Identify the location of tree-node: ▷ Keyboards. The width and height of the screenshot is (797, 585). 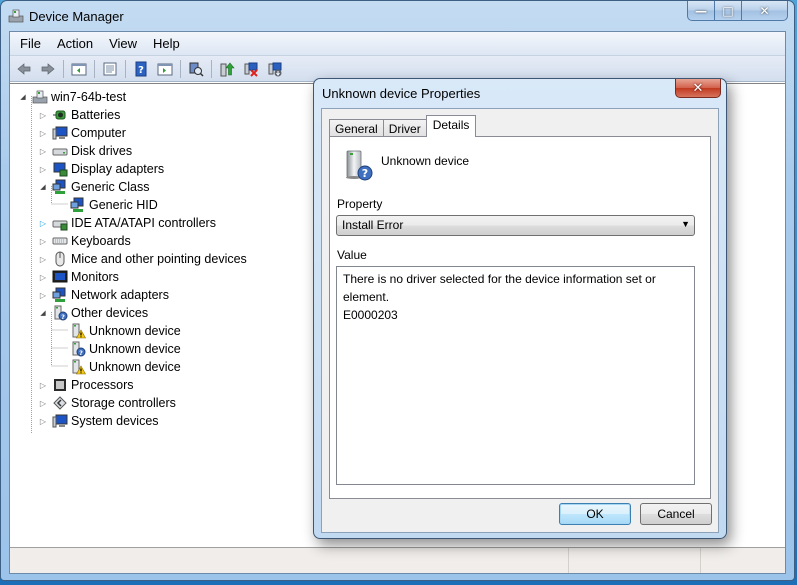
(132, 241).